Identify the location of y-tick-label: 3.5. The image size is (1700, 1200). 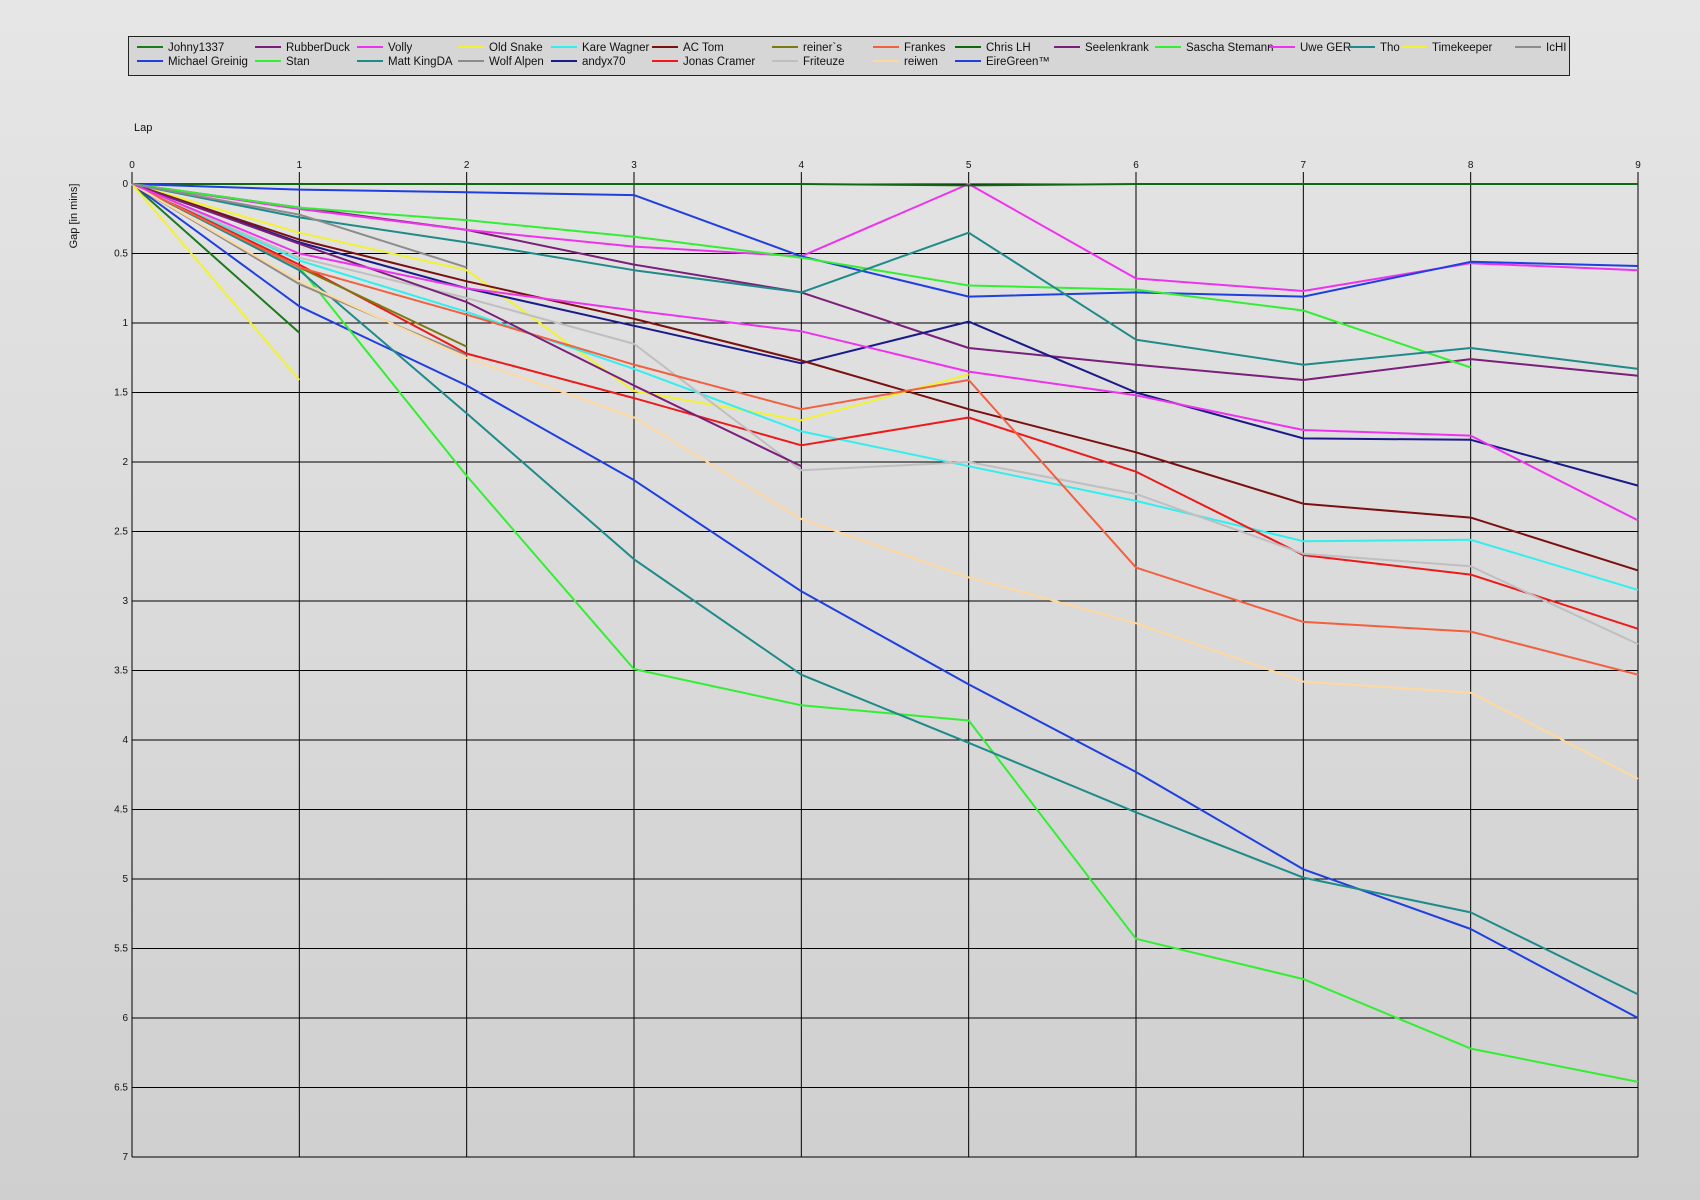
(121, 671).